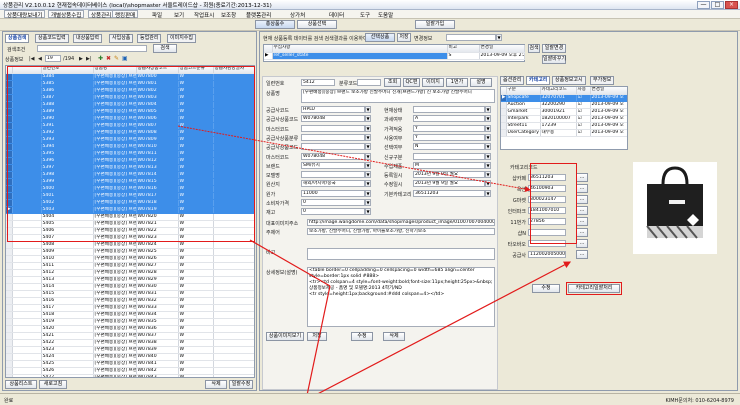 This screenshot has height=405, width=740. What do you see at coordinates (370, 399) in the screenshot?
I see `status-bar: 완료 KIMH문의처: 010-6204-8979` at bounding box center [370, 399].